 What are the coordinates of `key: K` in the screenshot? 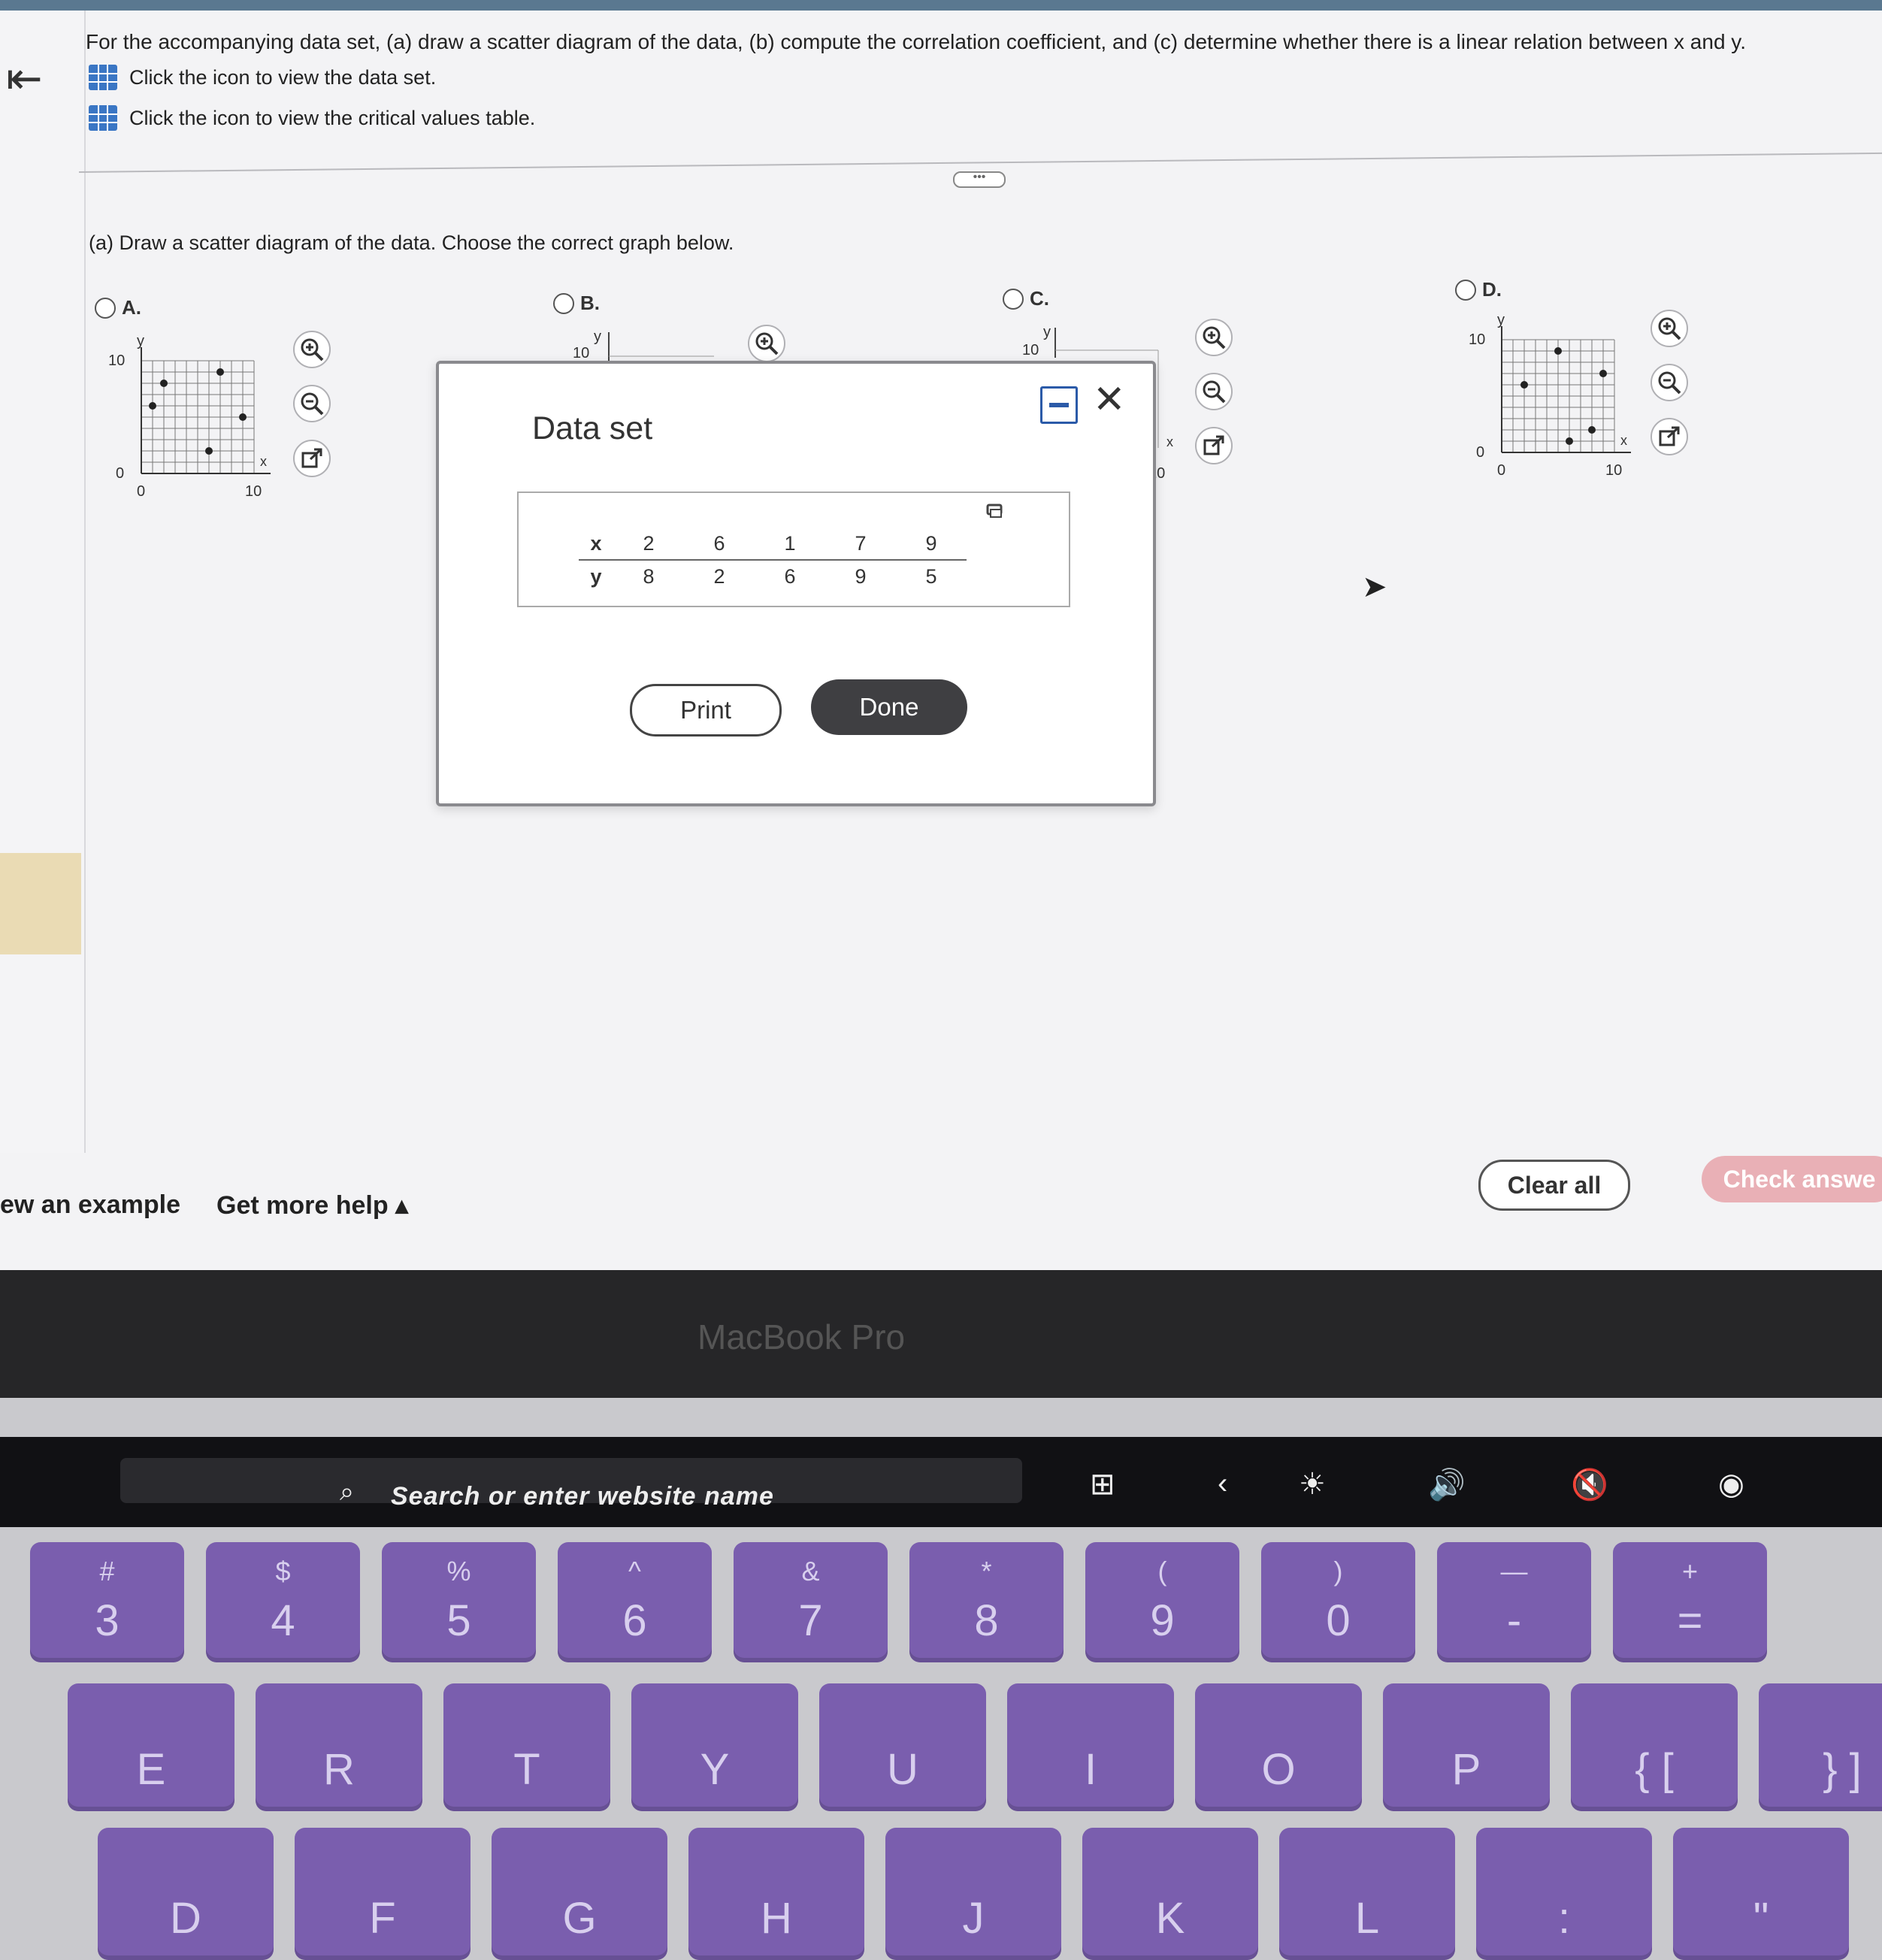 It's located at (1170, 1894).